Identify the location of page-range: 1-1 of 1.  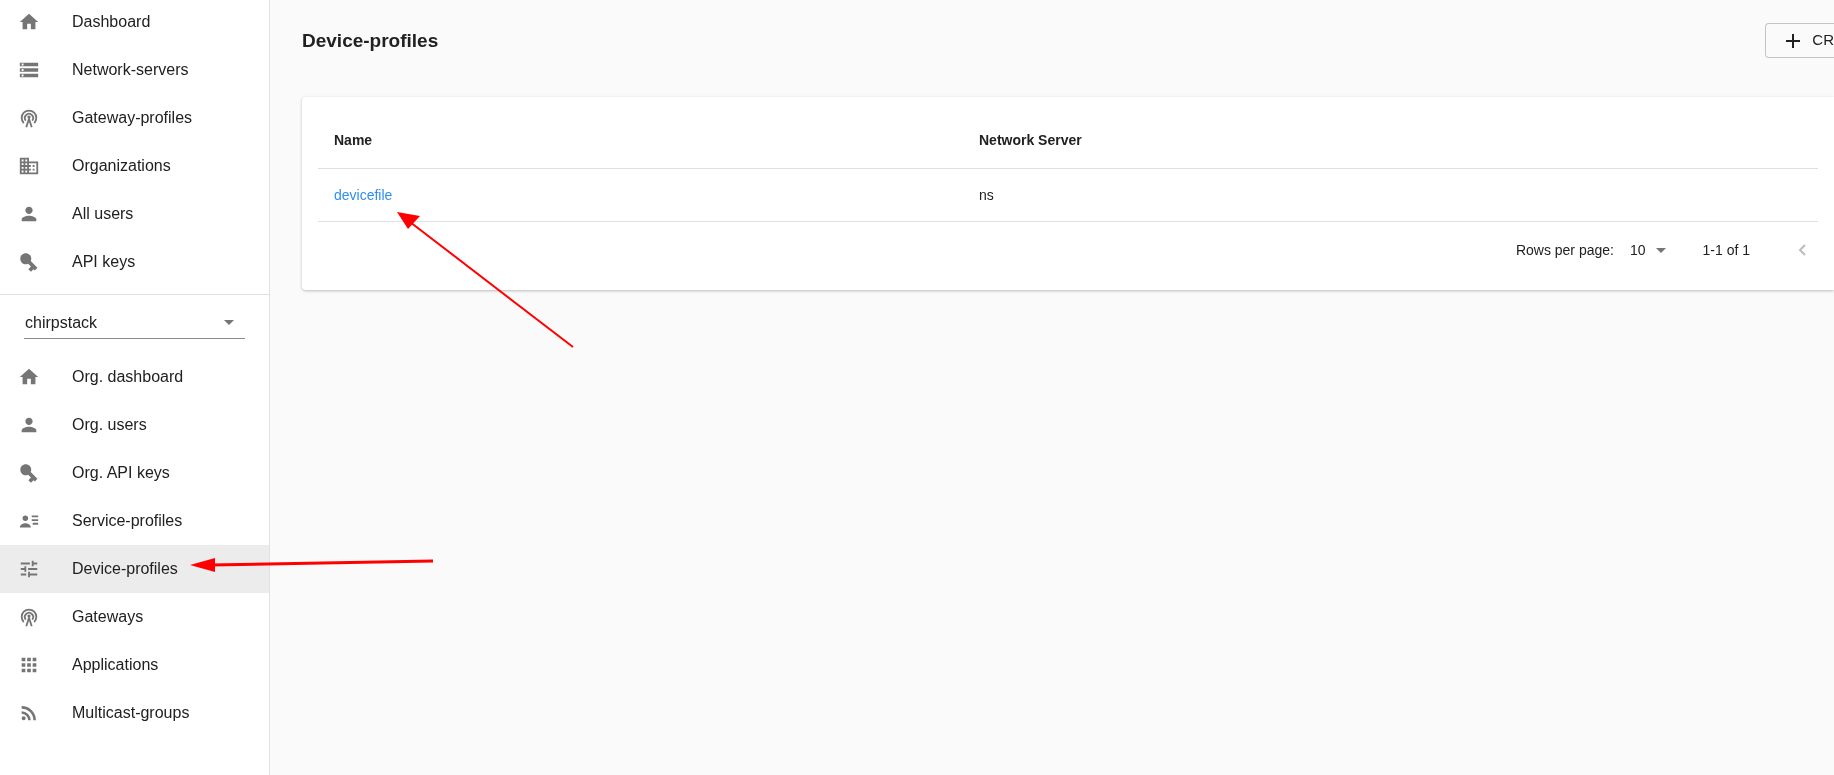
(1726, 250).